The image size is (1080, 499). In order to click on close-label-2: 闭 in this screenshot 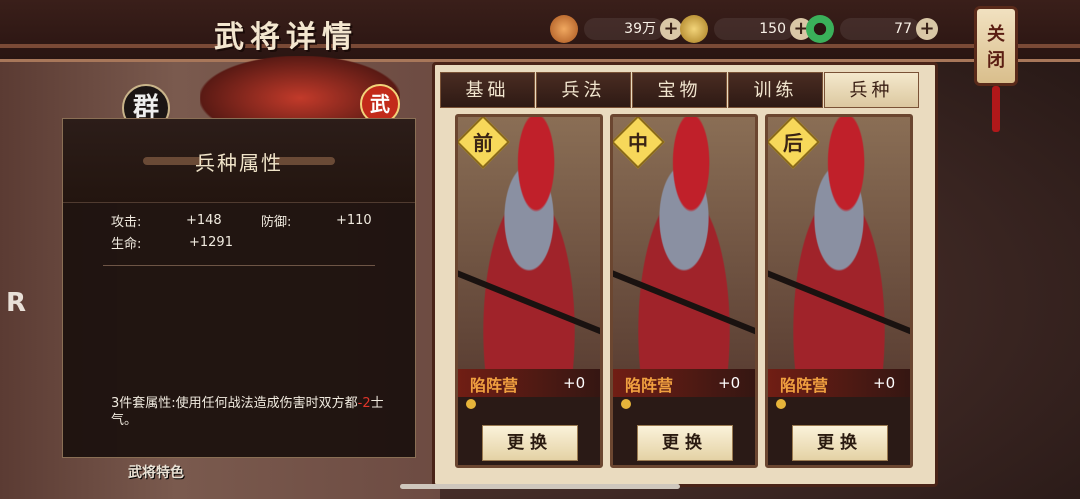, I will do `click(996, 60)`.